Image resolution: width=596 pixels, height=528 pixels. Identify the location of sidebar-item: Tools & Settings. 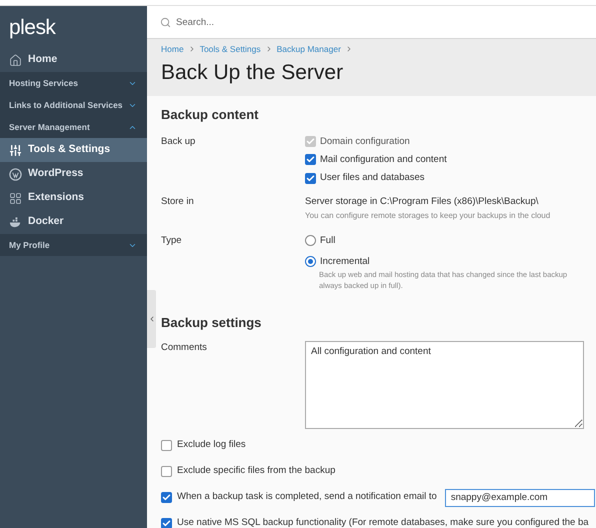
(73, 150).